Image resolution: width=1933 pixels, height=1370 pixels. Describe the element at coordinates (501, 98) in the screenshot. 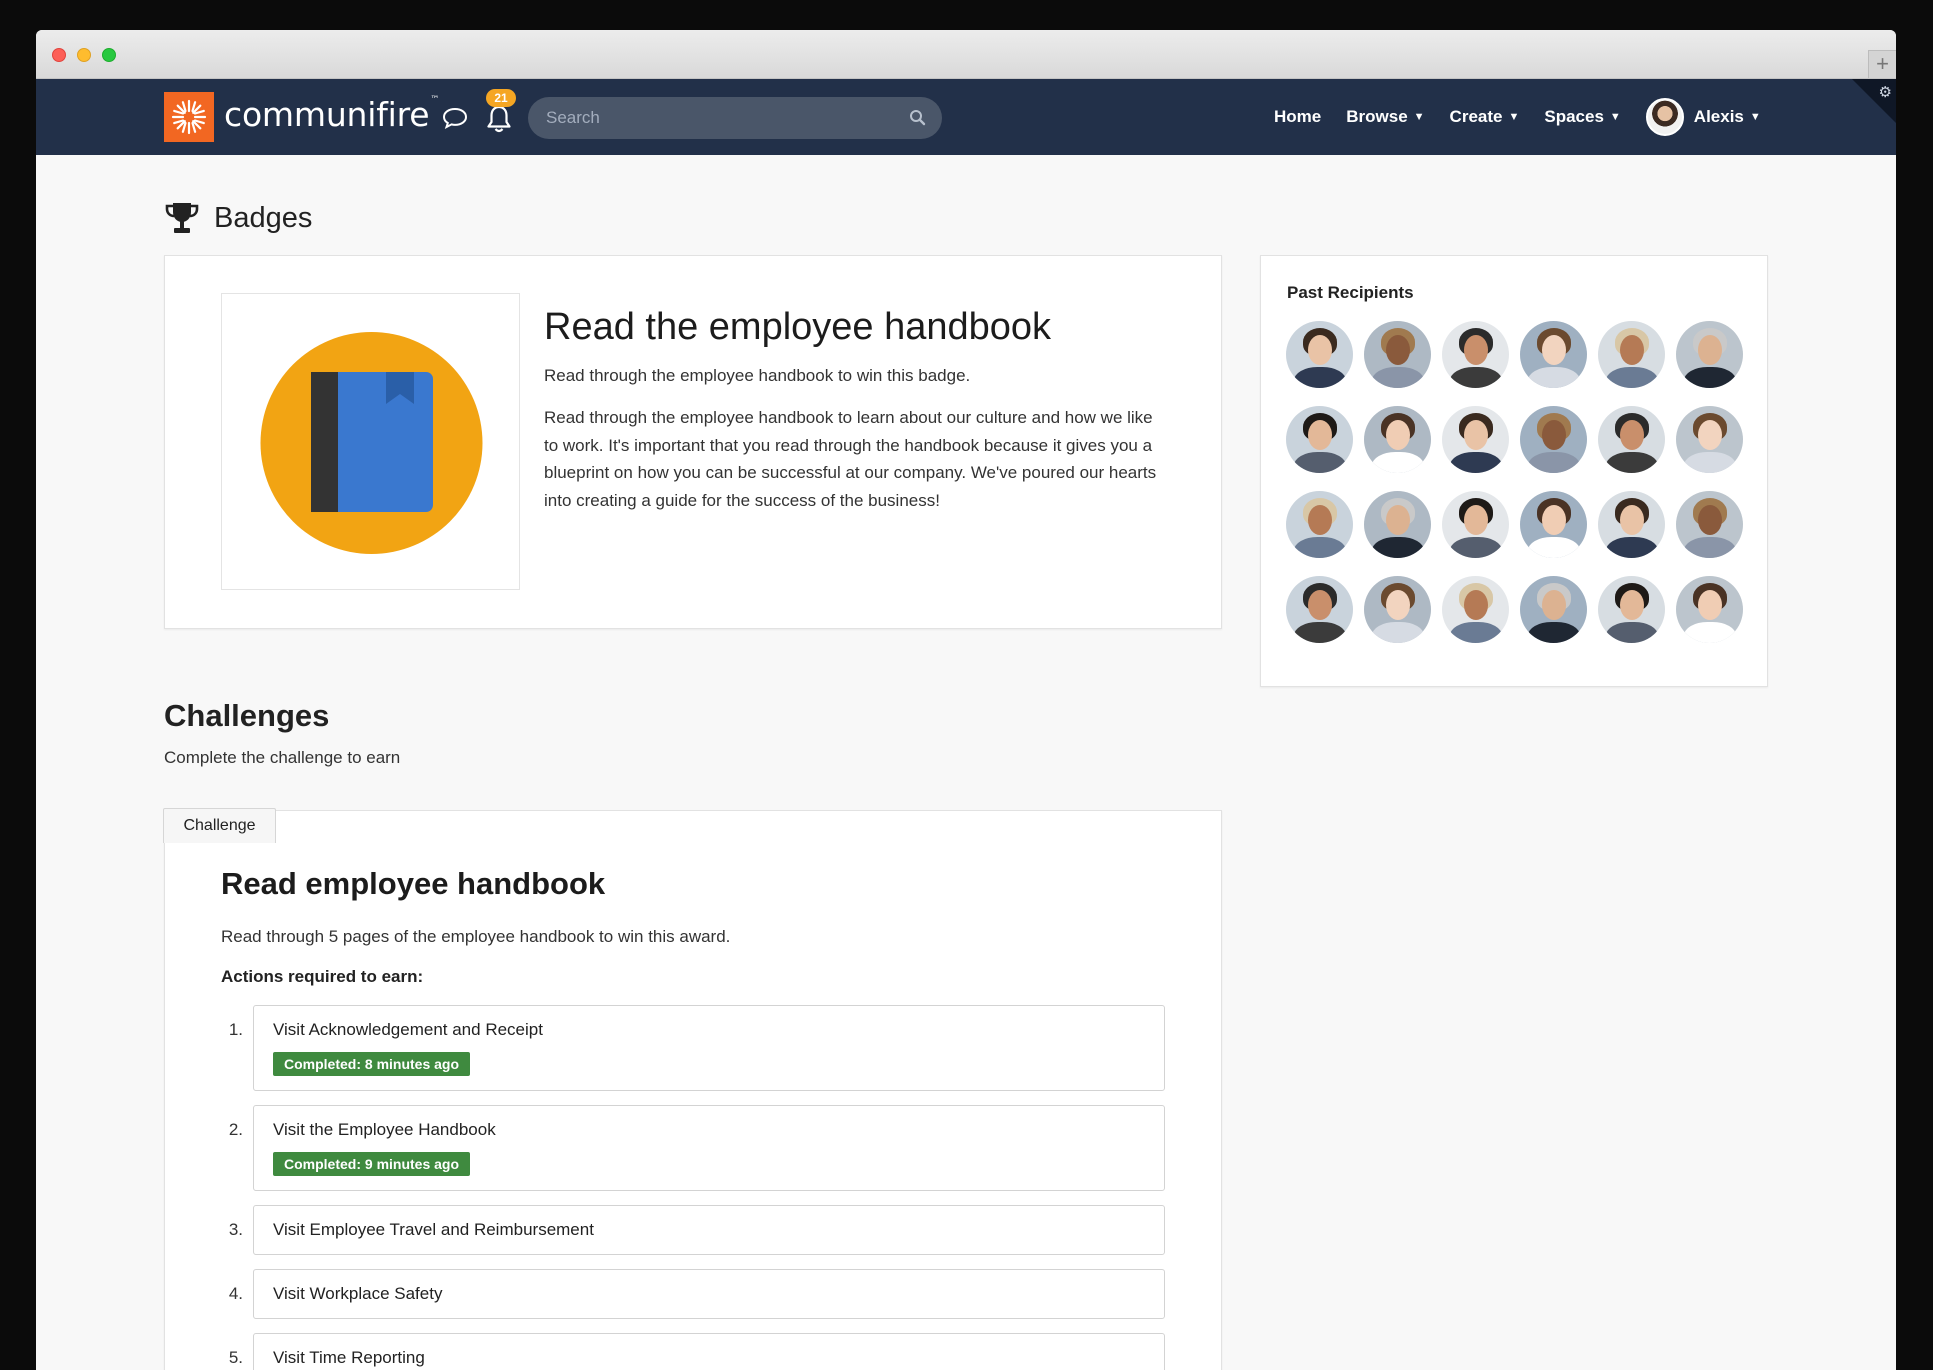

I see `notification-count-badge: 21` at that location.